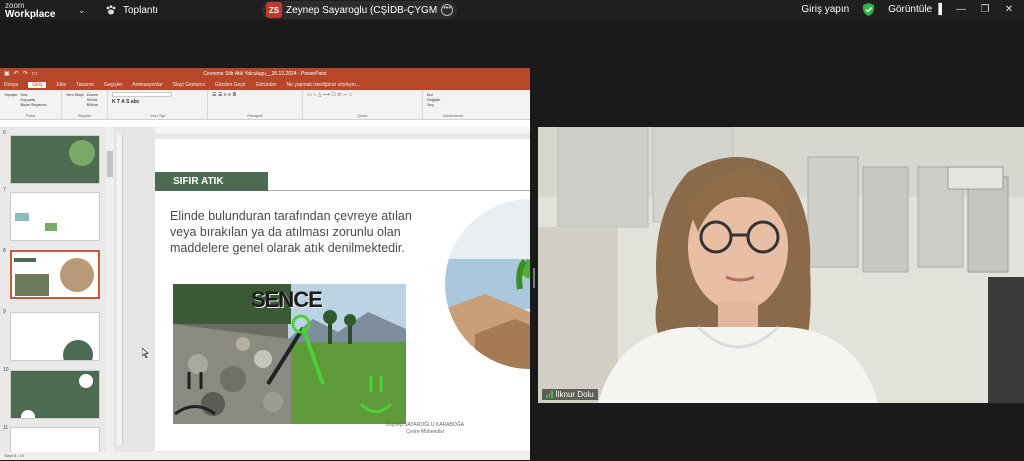 This screenshot has height=461, width=1024. I want to click on horizontal-ruler, so click(342, 130).